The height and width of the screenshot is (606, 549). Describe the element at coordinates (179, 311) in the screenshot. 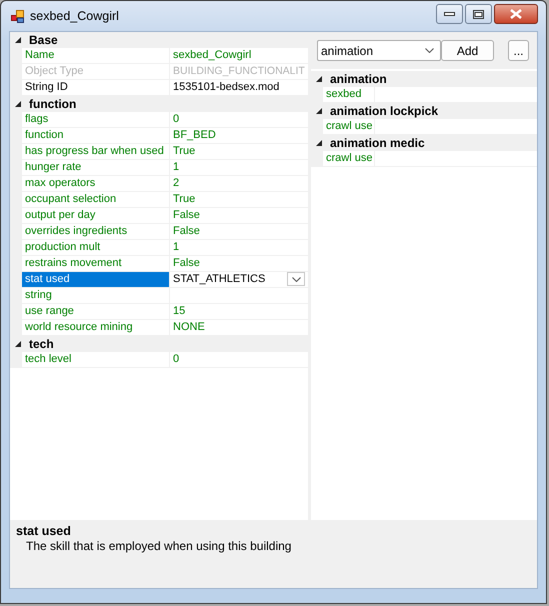

I see `property-value: 15` at that location.